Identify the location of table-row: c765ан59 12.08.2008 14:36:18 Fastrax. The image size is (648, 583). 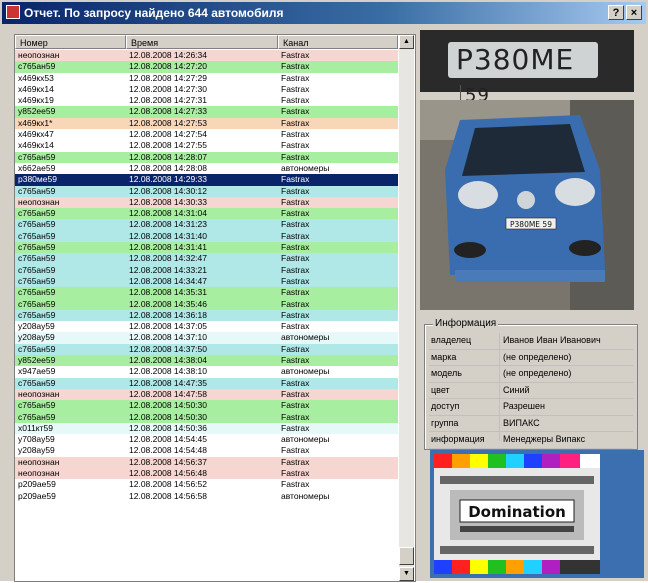
(206, 315).